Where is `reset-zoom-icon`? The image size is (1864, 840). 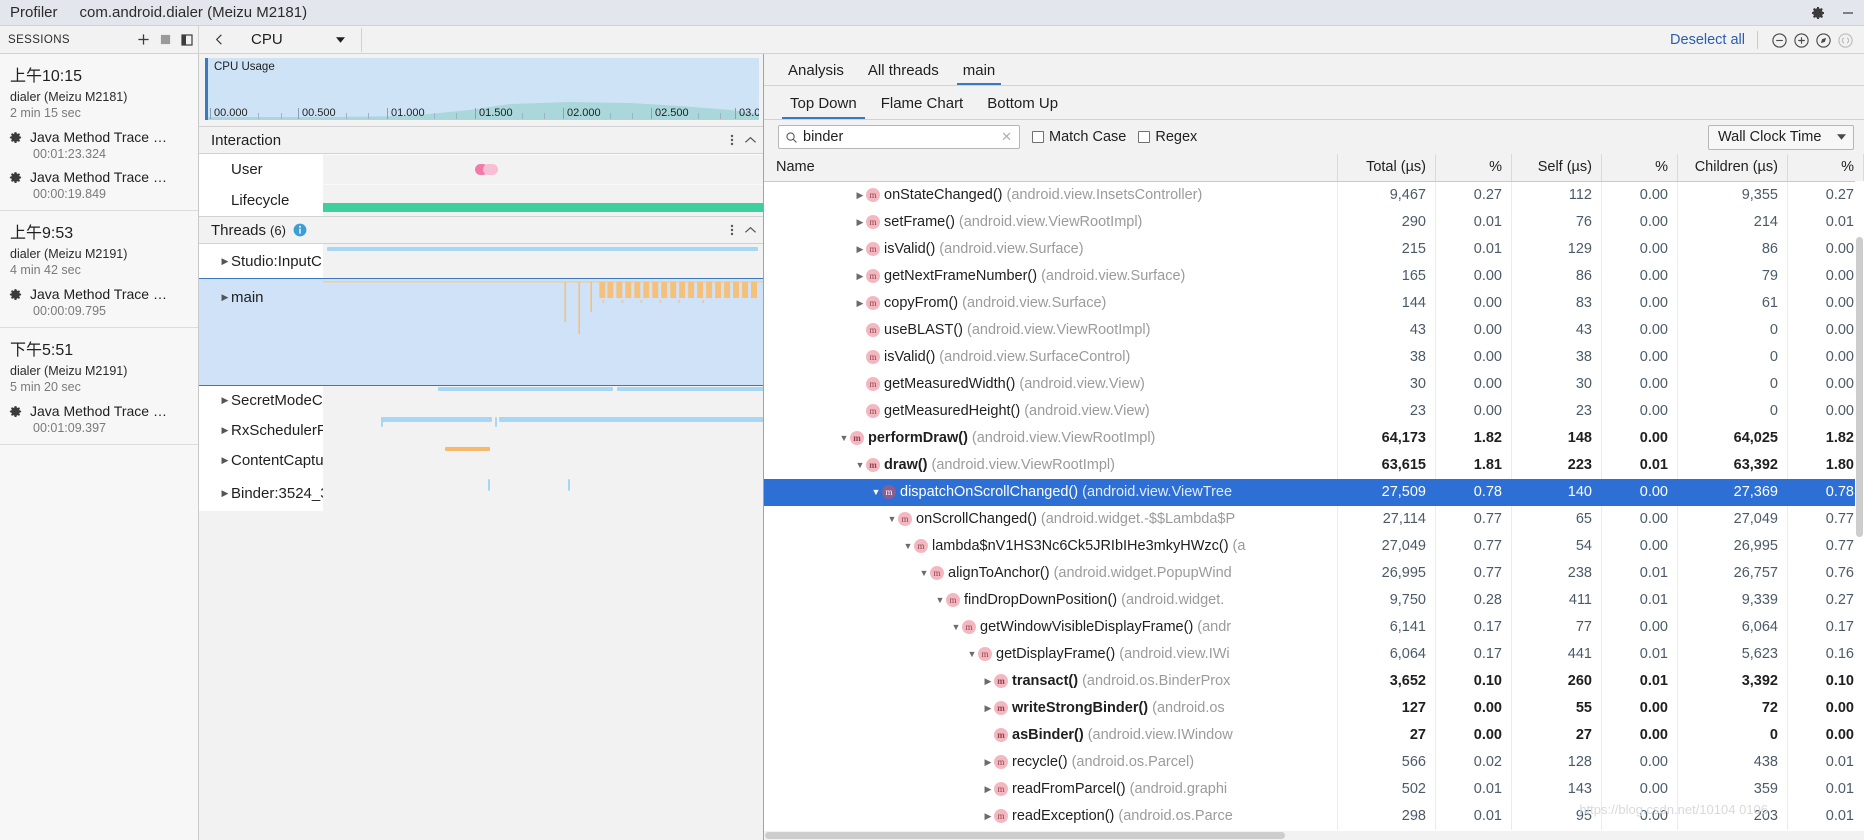 reset-zoom-icon is located at coordinates (1823, 40).